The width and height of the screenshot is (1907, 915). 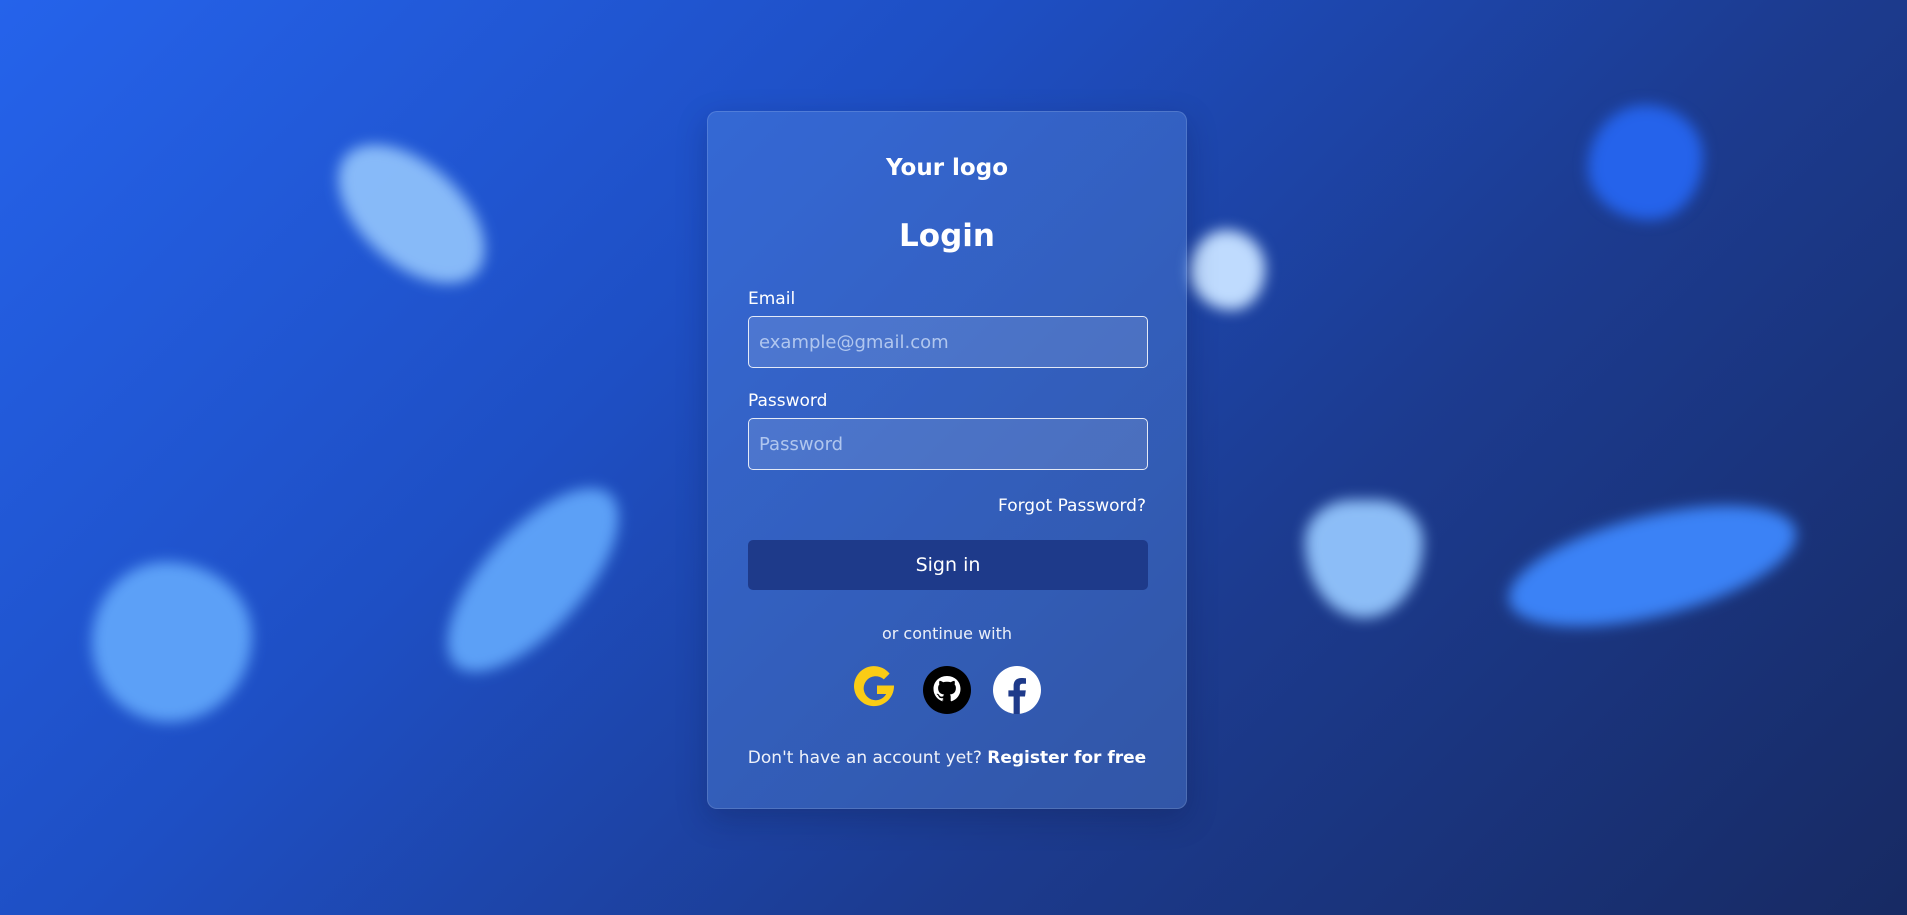 I want to click on page-title: Login, so click(x=947, y=236).